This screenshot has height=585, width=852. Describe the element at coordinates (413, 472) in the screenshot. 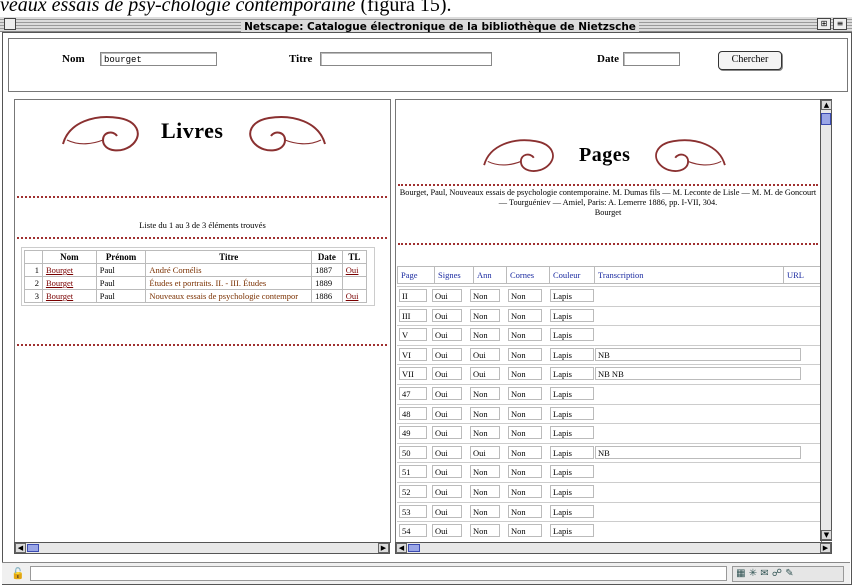

I see `page-cell: 51` at that location.